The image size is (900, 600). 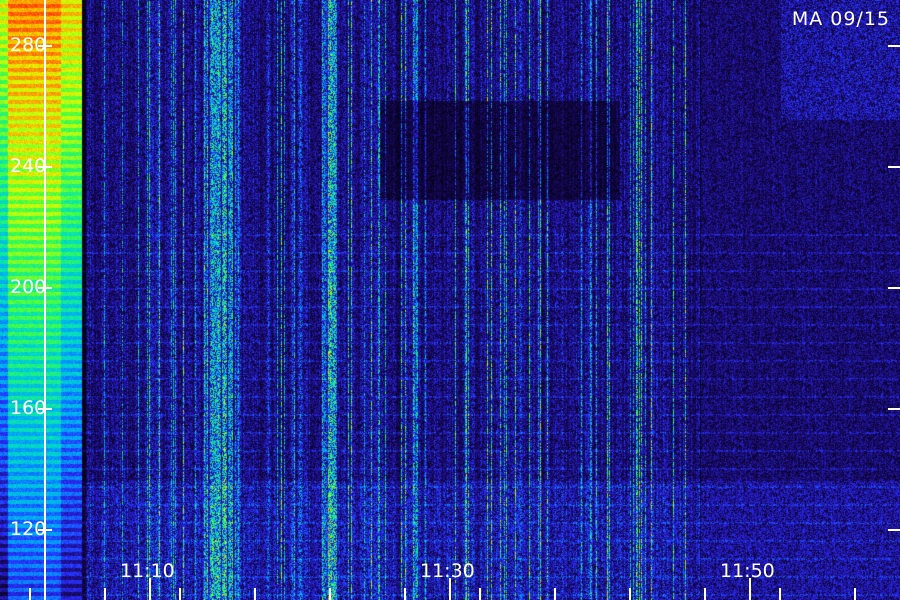 What do you see at coordinates (28, 408) in the screenshot?
I see `y-tick-label: 160` at bounding box center [28, 408].